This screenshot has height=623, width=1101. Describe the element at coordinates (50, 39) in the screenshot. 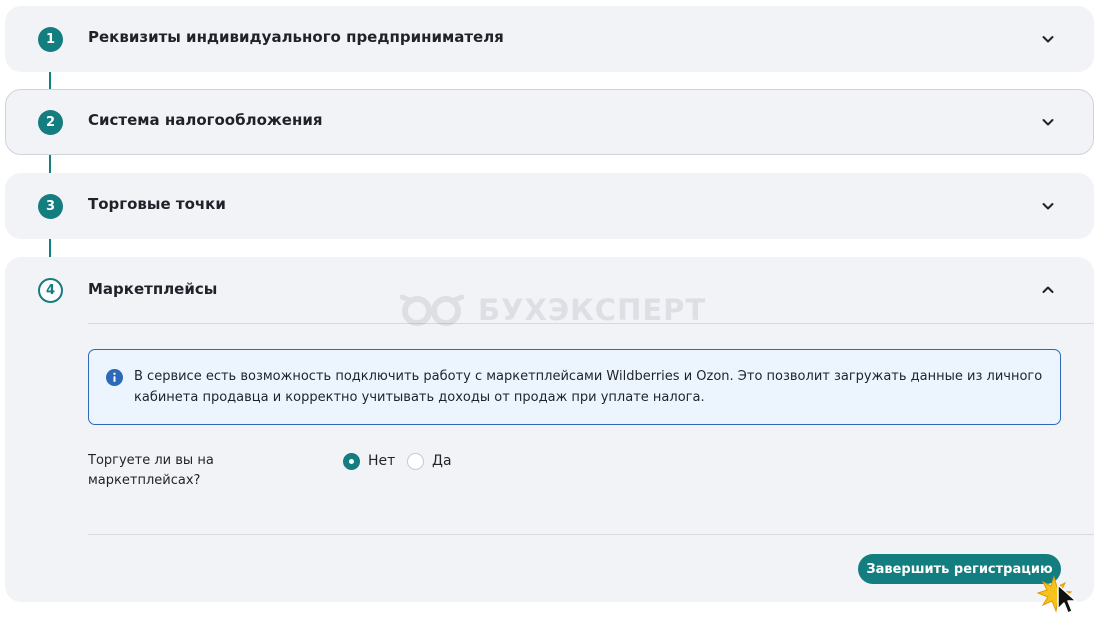

I see `step-number: 1` at that location.